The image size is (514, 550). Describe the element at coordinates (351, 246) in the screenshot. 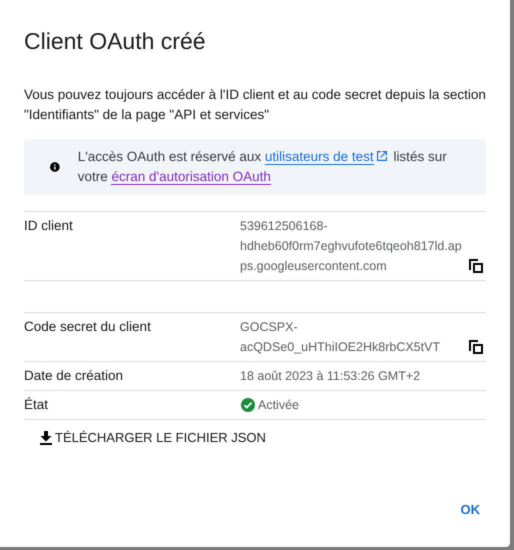

I see `field-value: 539612506168-hdheb60f0rm7eghvufote6tqeoh817ld.apps.googleusercontent.com` at that location.